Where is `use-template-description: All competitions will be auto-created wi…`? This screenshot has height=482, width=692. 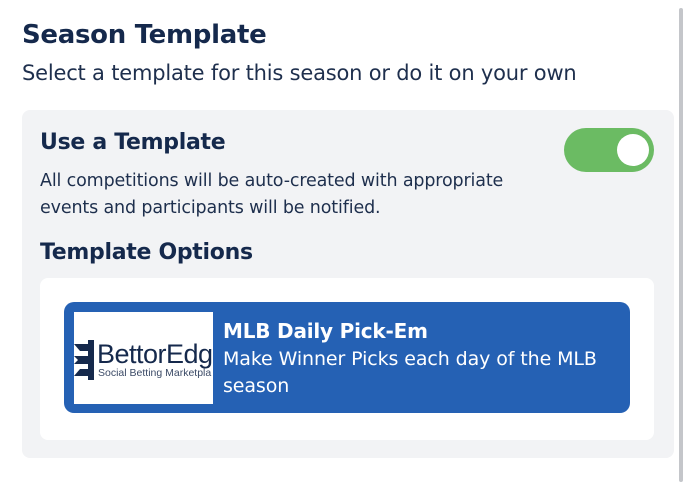 use-template-description: All competitions will be auto-created wi… is located at coordinates (272, 194).